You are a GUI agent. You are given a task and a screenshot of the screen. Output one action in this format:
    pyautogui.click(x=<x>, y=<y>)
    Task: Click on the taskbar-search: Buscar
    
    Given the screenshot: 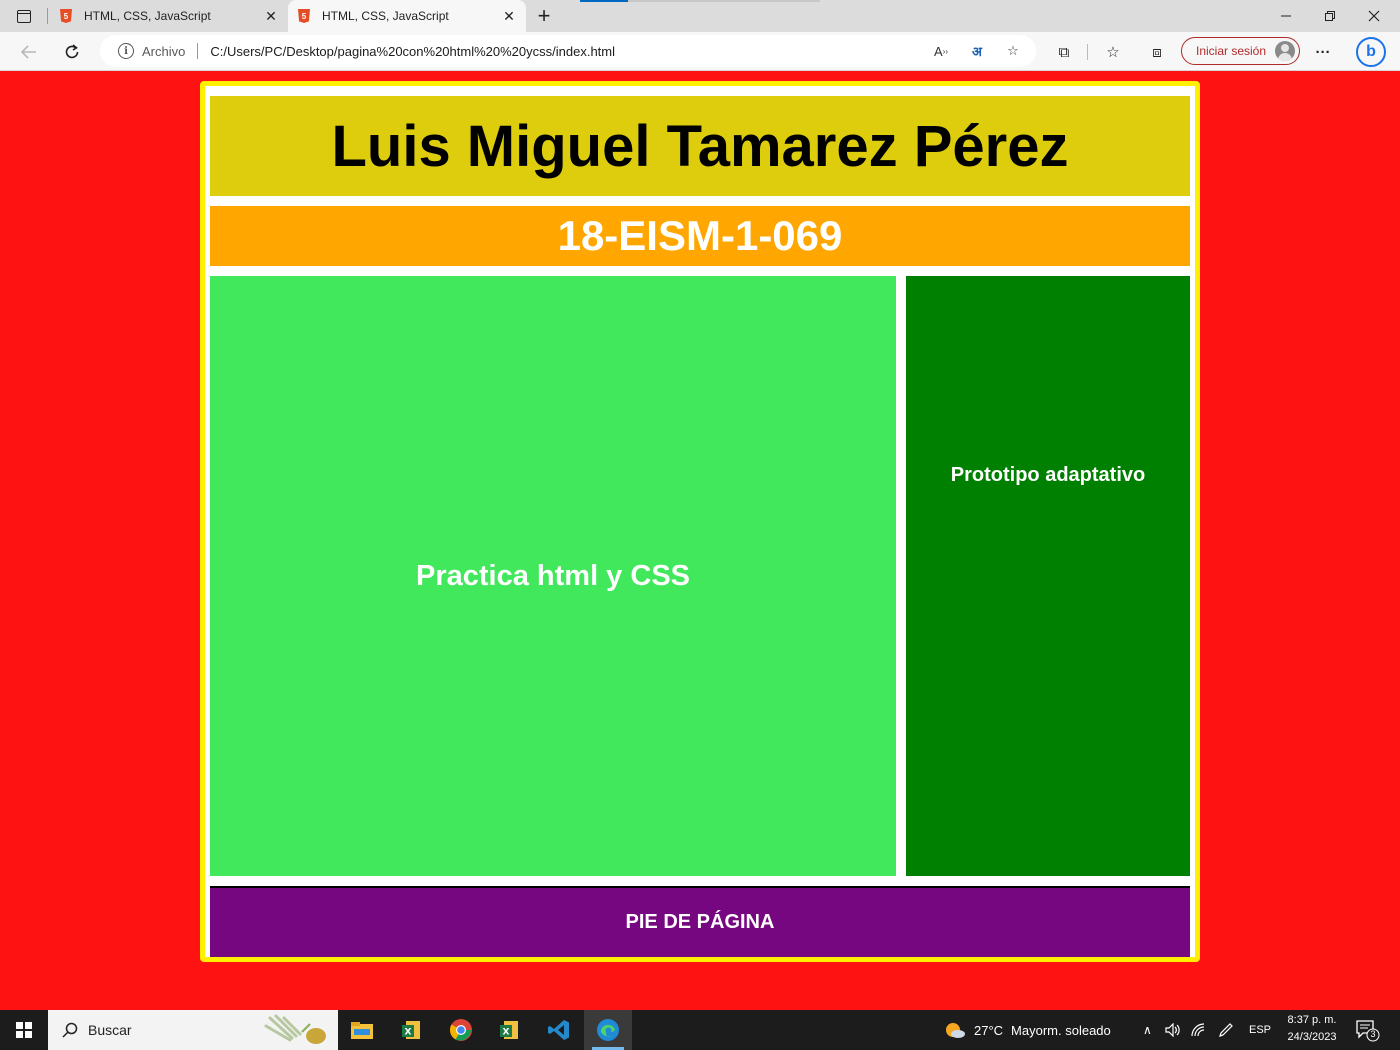 What is the action you would take?
    pyautogui.click(x=193, y=1030)
    